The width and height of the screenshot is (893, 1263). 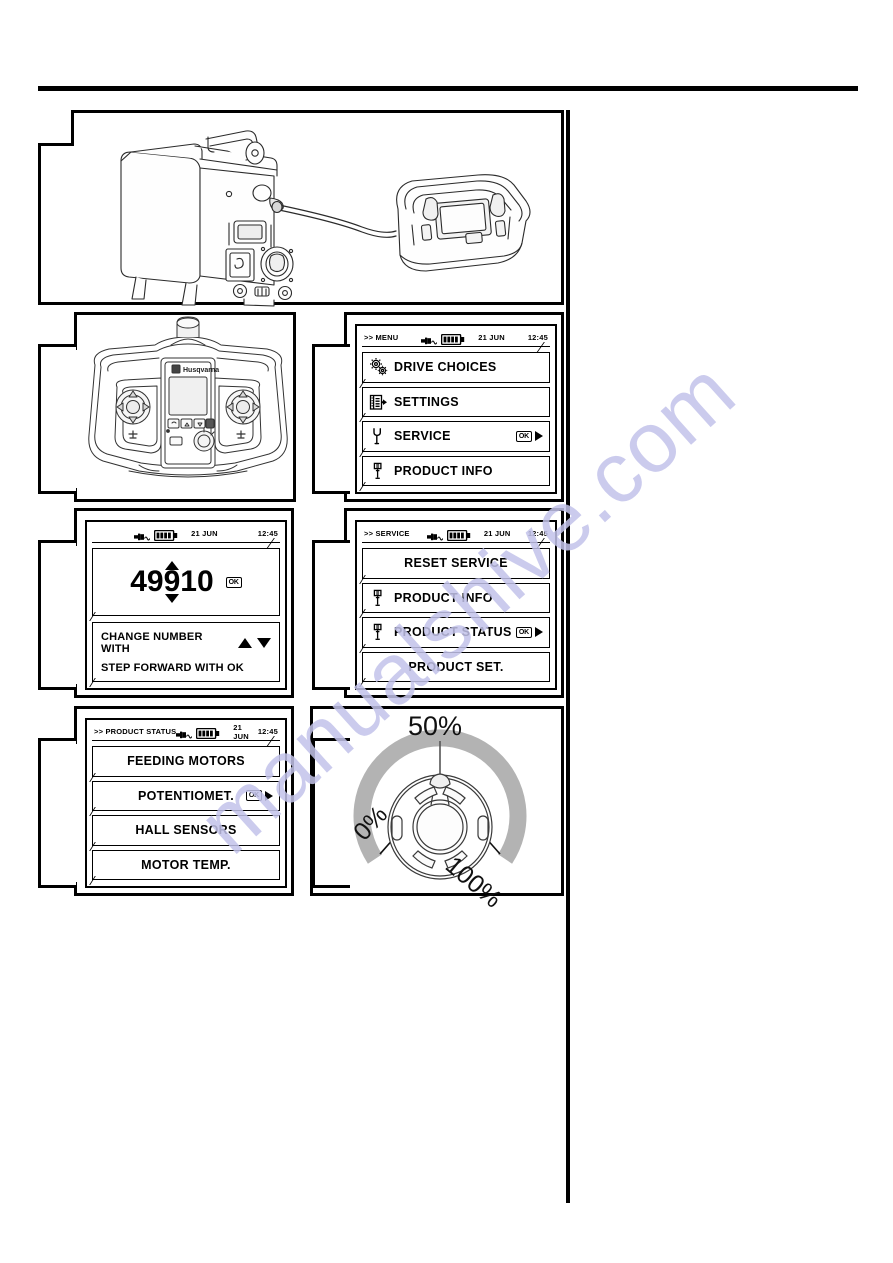 I want to click on gears-icon, so click(x=378, y=367).